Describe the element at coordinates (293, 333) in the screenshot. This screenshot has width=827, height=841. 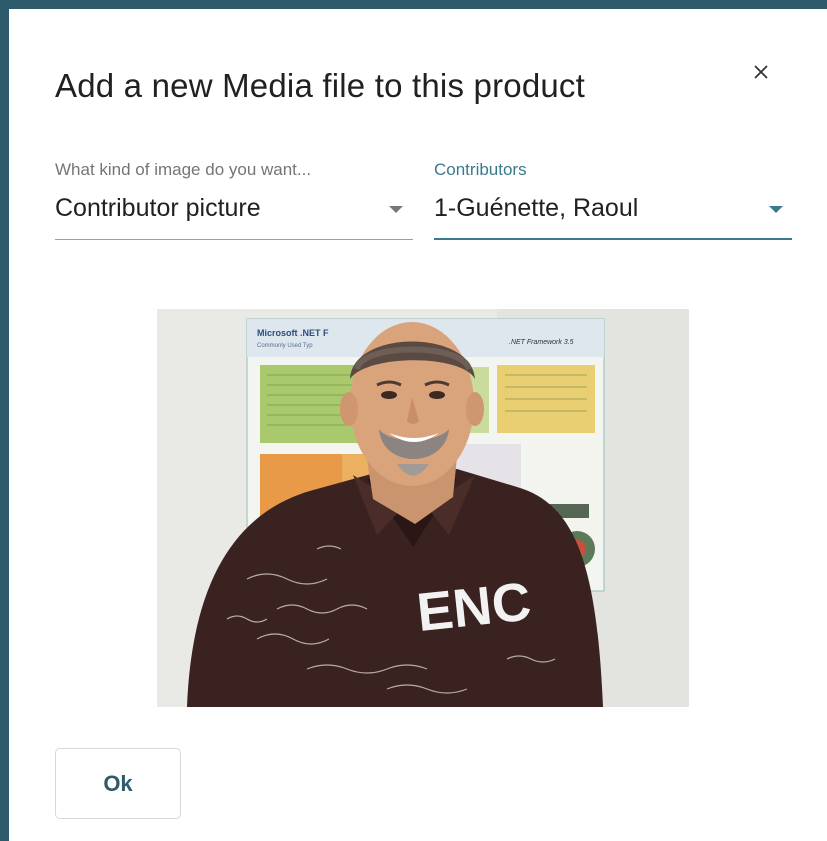
I see `poster-title: Microsoft .NET F` at that location.